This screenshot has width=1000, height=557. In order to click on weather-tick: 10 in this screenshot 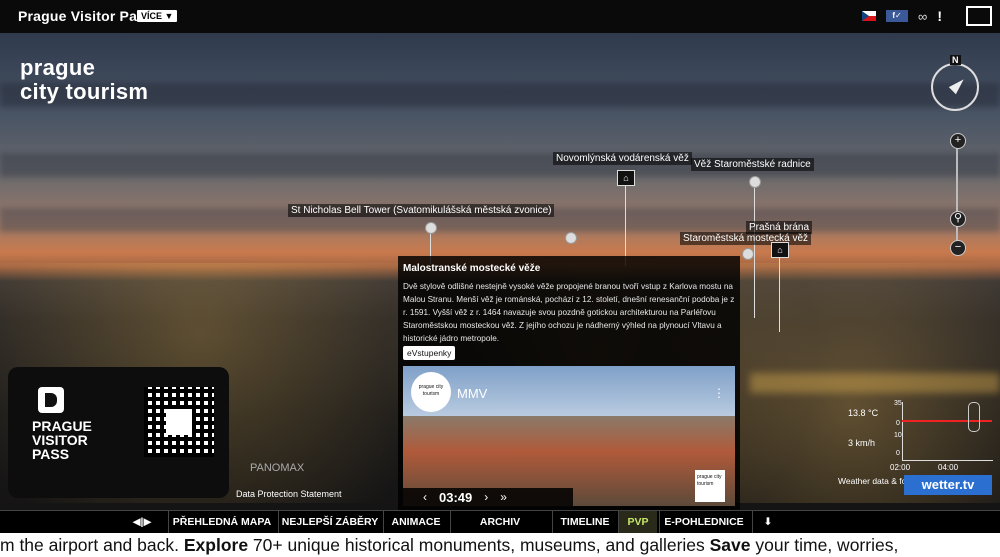, I will do `click(898, 435)`.